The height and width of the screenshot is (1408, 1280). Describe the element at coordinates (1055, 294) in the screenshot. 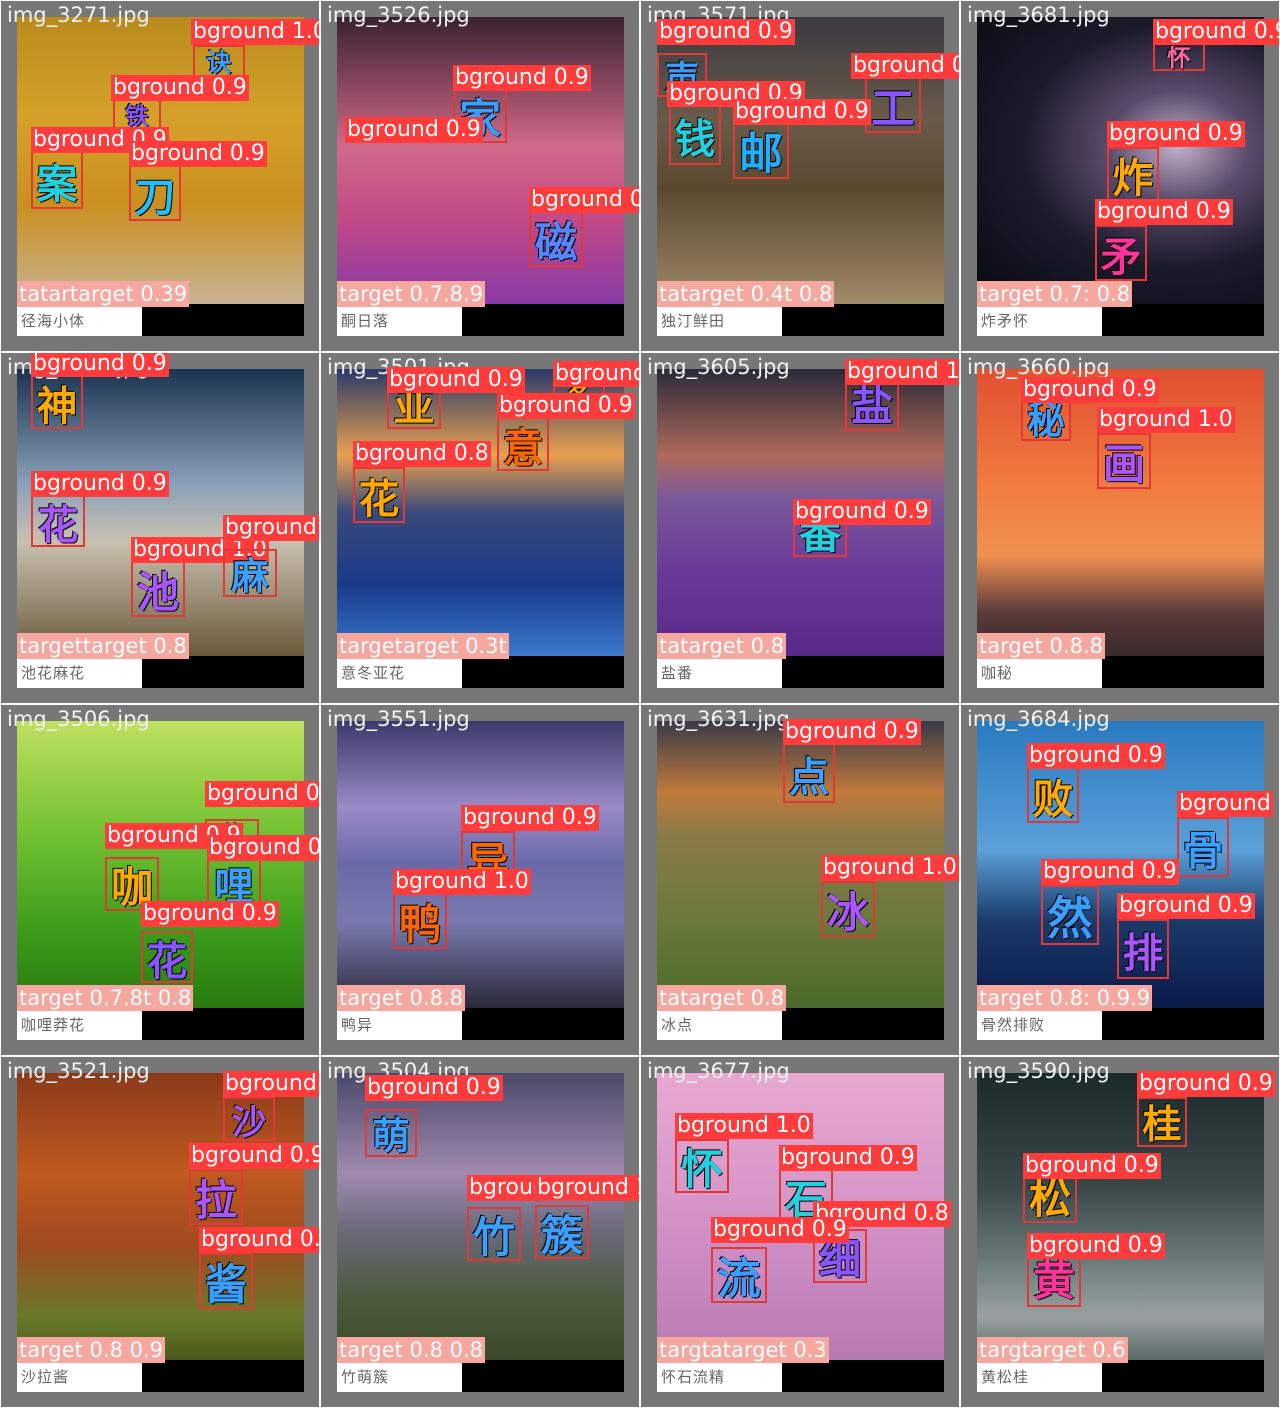

I see `target-label: target 0.7: 0.8` at that location.